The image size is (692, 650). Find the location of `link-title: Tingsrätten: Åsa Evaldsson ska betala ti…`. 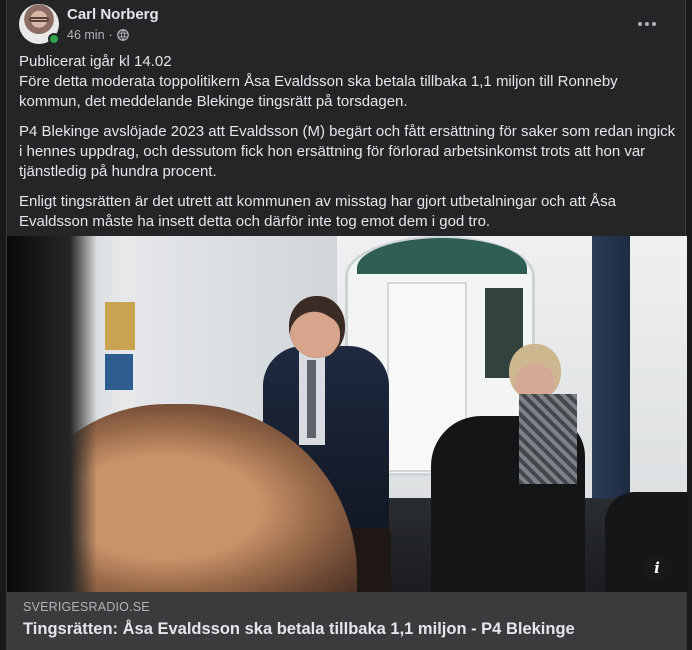

link-title: Tingsrätten: Åsa Evaldsson ska betala ti… is located at coordinates (347, 629).